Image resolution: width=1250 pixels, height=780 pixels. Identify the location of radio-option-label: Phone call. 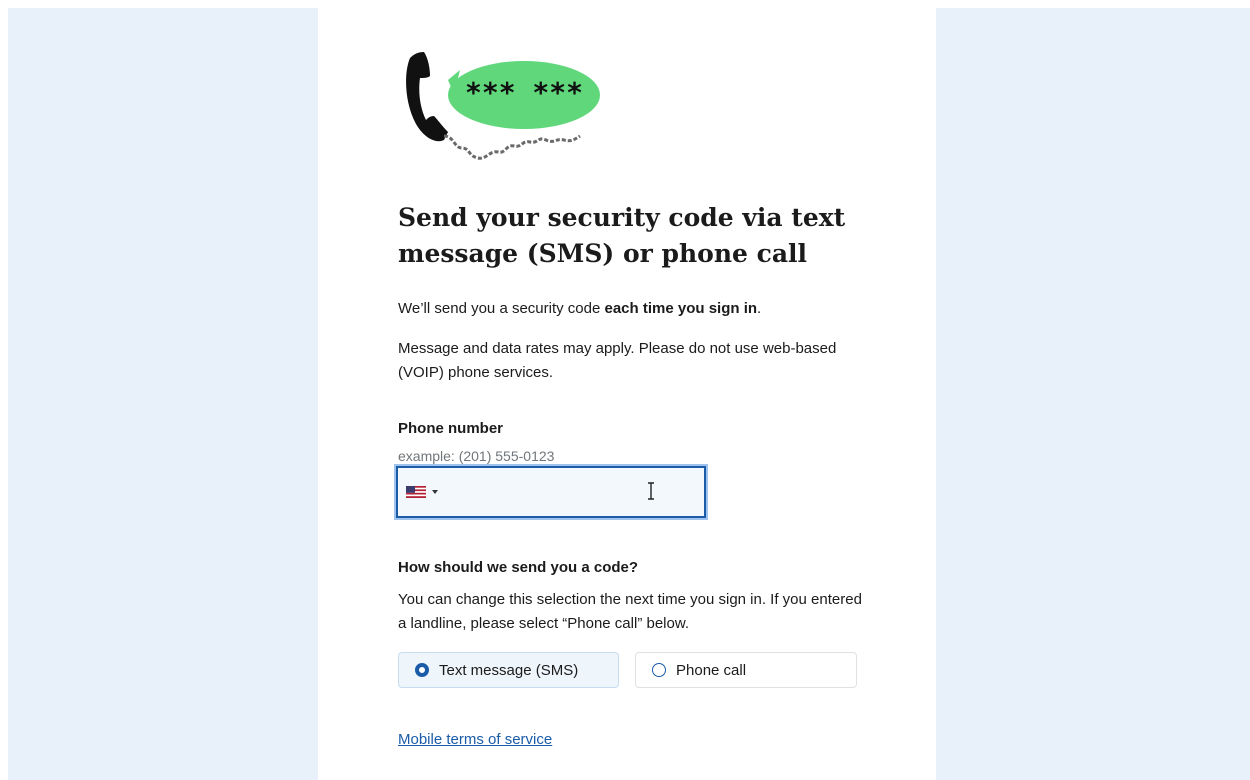
(711, 670).